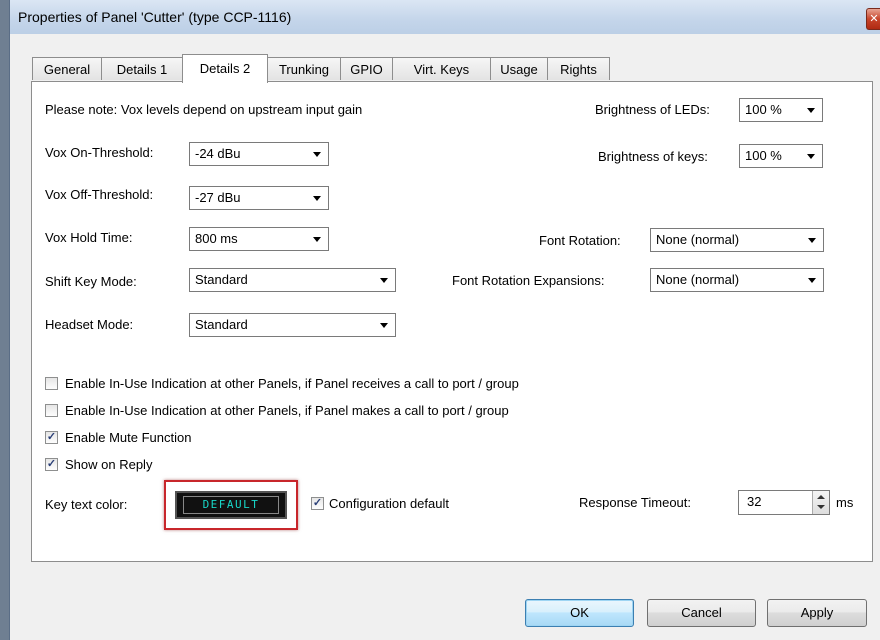 The image size is (880, 640). What do you see at coordinates (580, 240) in the screenshot?
I see `font-rotation-label: Font Rotation:` at bounding box center [580, 240].